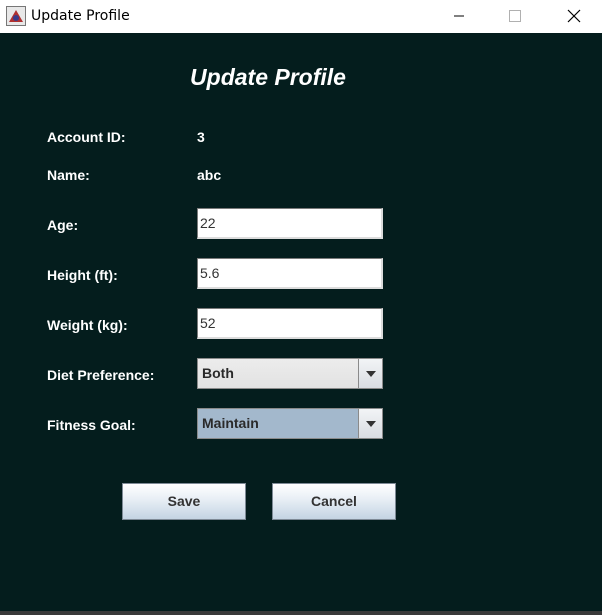 The image size is (602, 615). I want to click on weight-label: Weight (kg):, so click(87, 325).